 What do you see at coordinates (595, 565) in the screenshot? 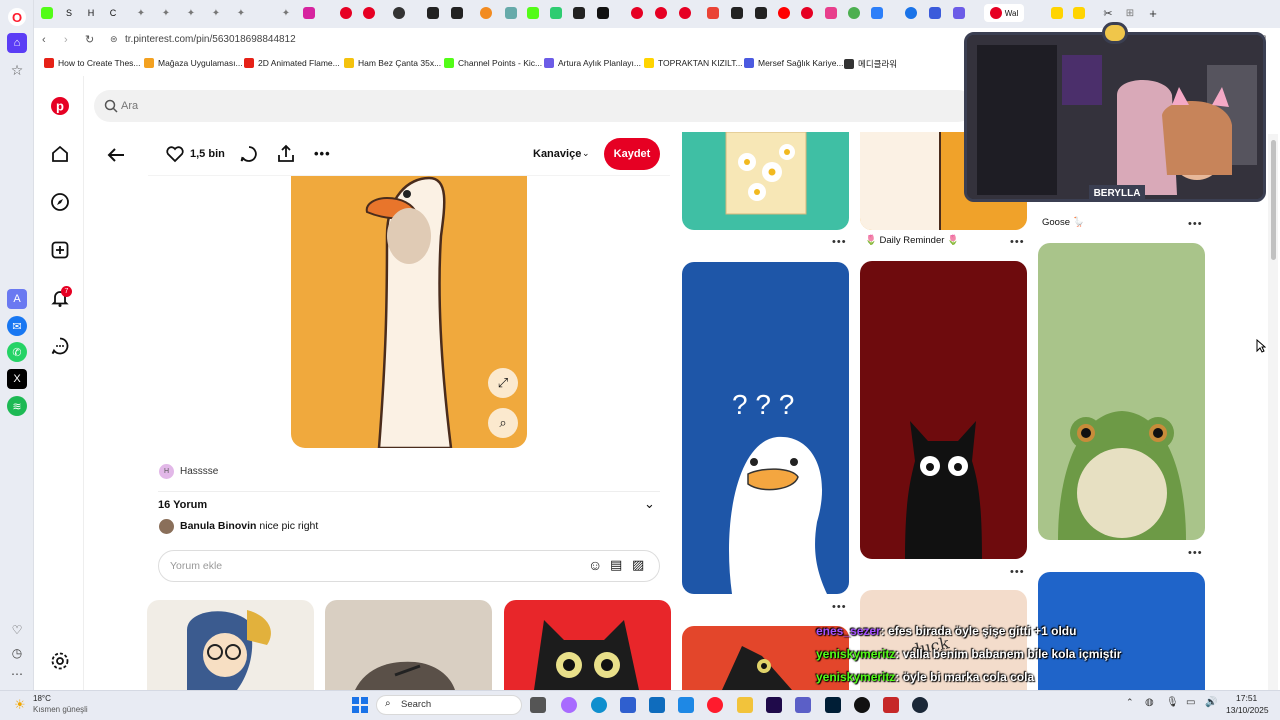
I see `emoji-icon: ☺` at bounding box center [595, 565].